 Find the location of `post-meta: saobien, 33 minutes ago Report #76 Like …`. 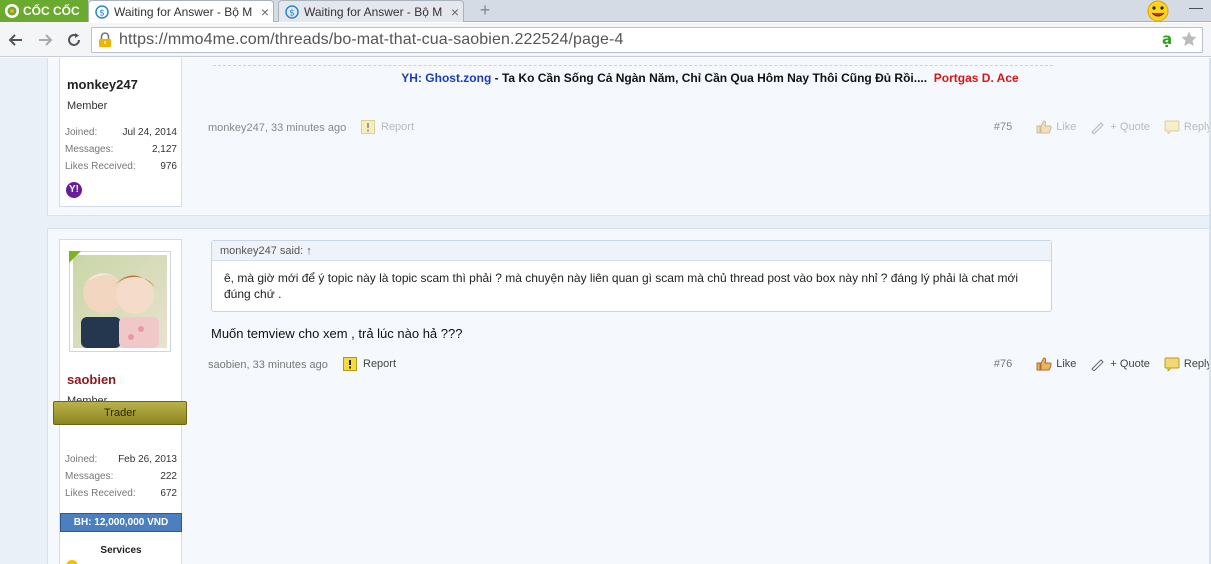

post-meta: saobien, 33 minutes ago Report #76 Like … is located at coordinates (709, 366).